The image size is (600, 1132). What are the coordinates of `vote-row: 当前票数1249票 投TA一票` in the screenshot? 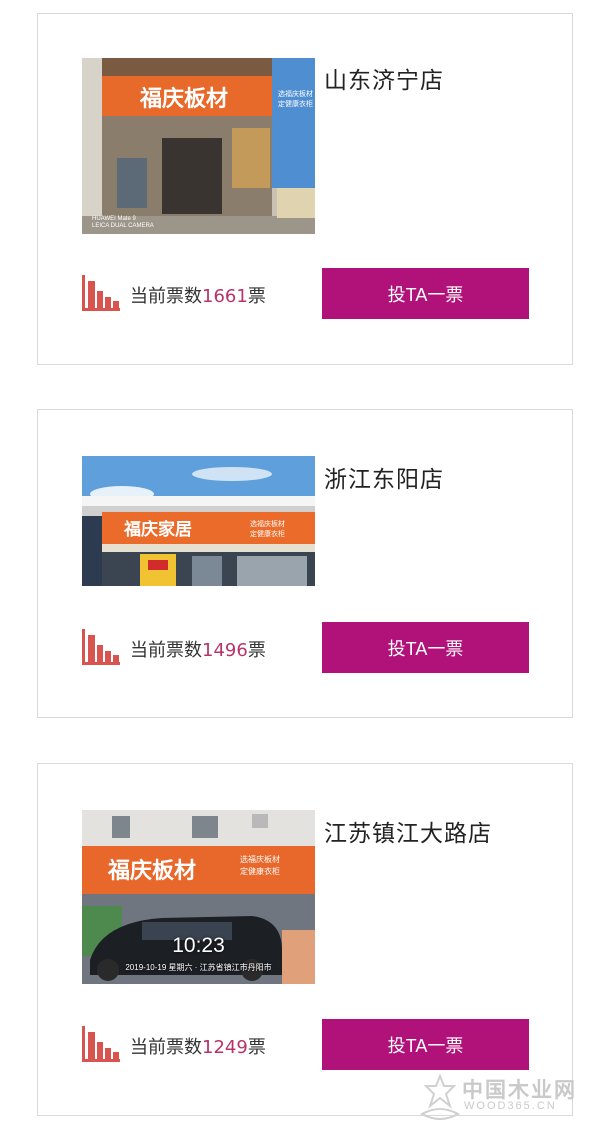 It's located at (307, 1045).